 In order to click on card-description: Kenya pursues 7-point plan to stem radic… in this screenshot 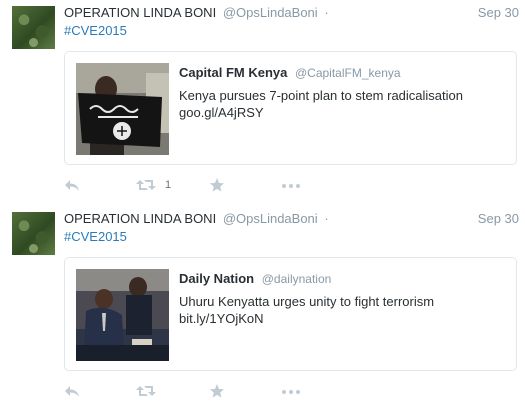, I will do `click(339, 104)`.